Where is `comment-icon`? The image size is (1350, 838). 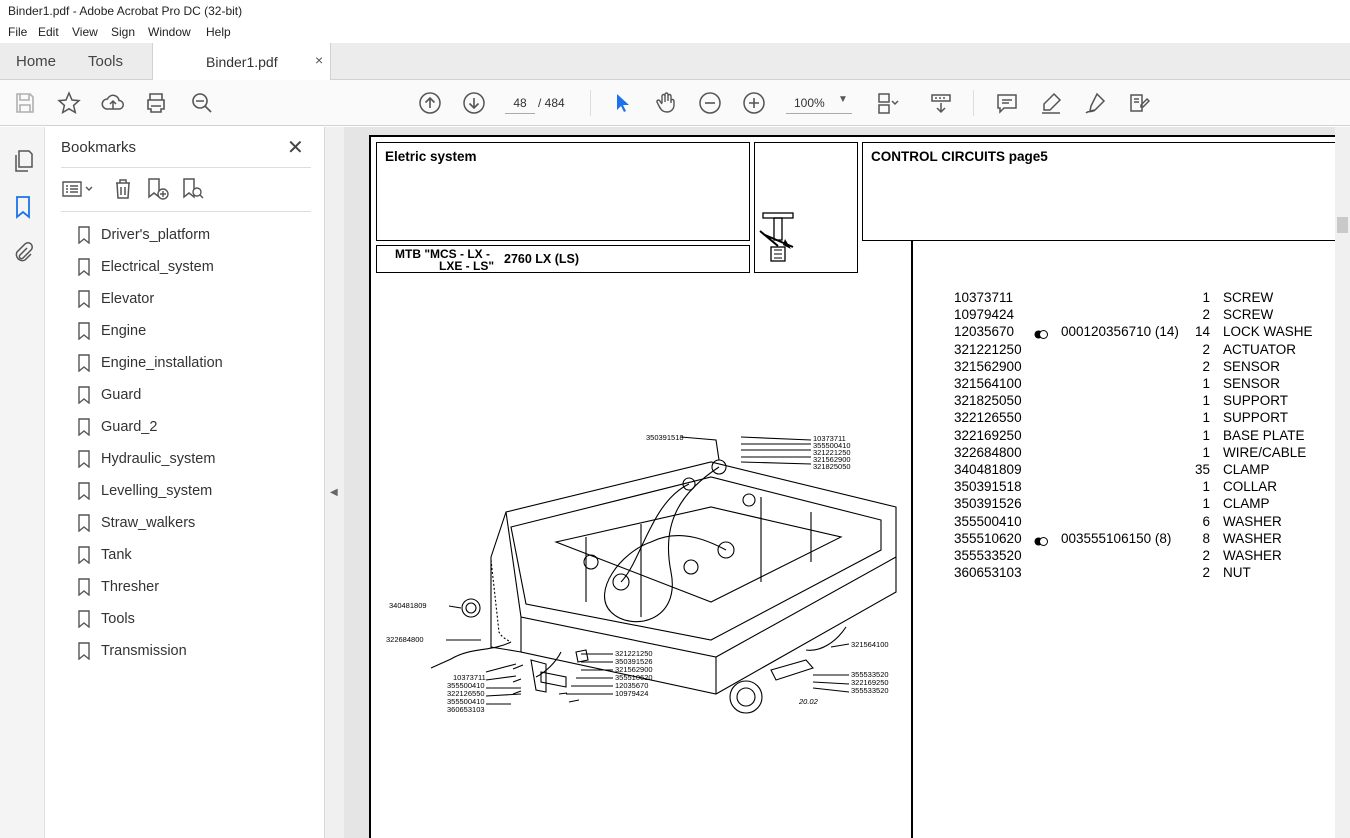 comment-icon is located at coordinates (1007, 103).